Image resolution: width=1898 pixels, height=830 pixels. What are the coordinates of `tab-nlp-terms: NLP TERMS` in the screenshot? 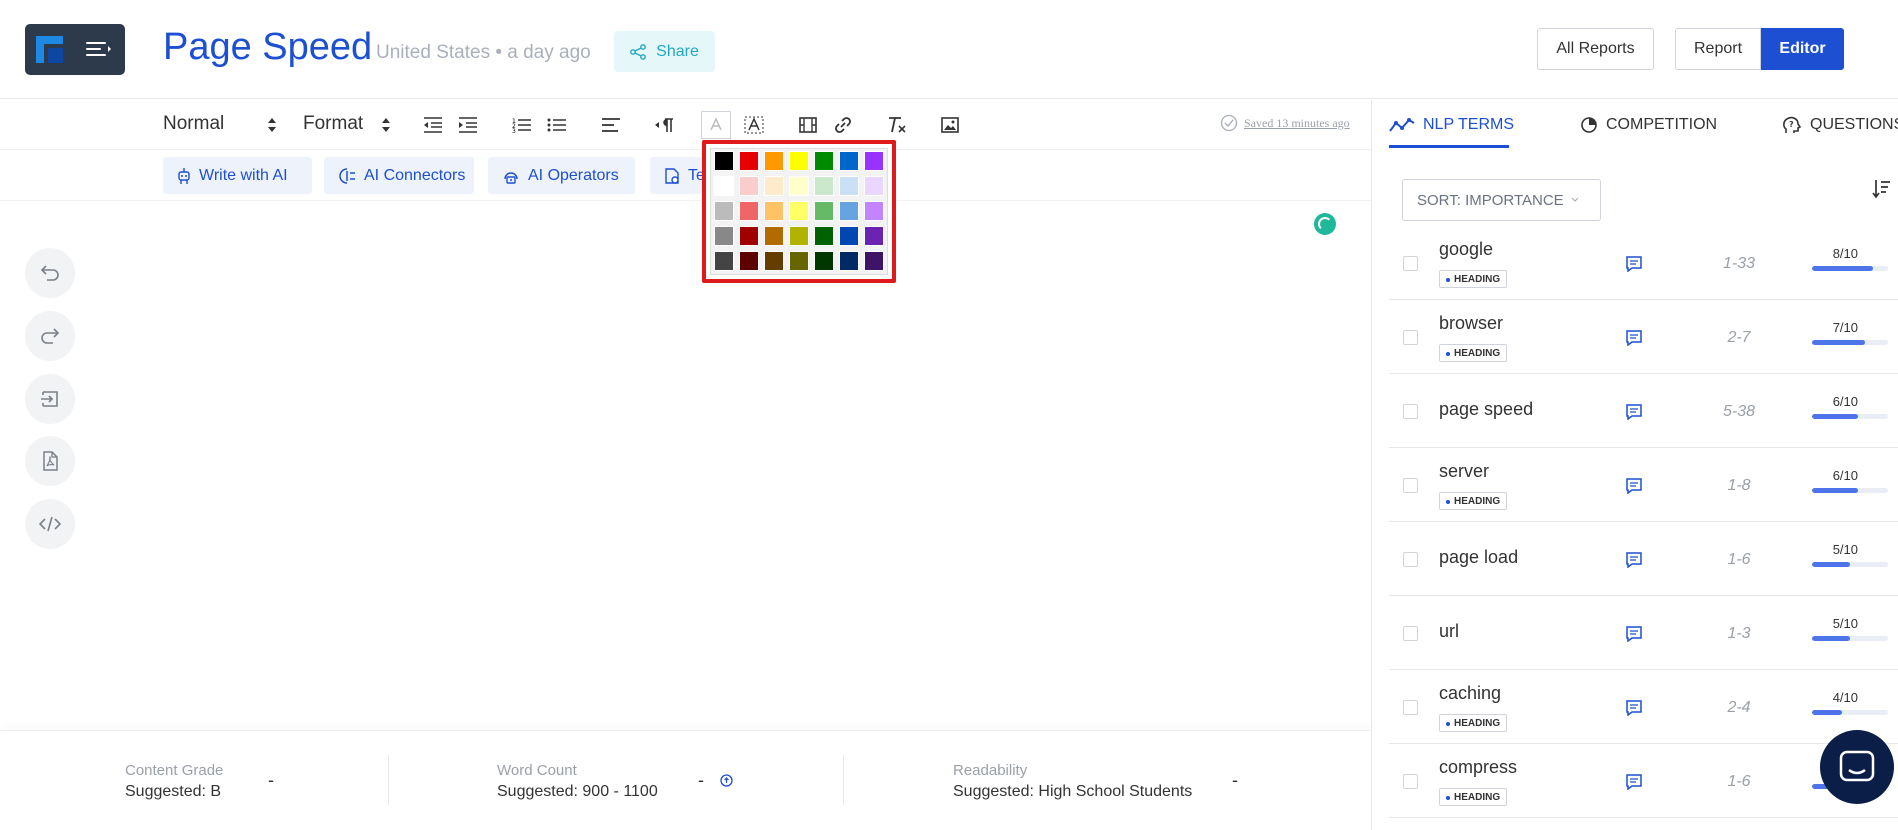 It's located at (1451, 125).